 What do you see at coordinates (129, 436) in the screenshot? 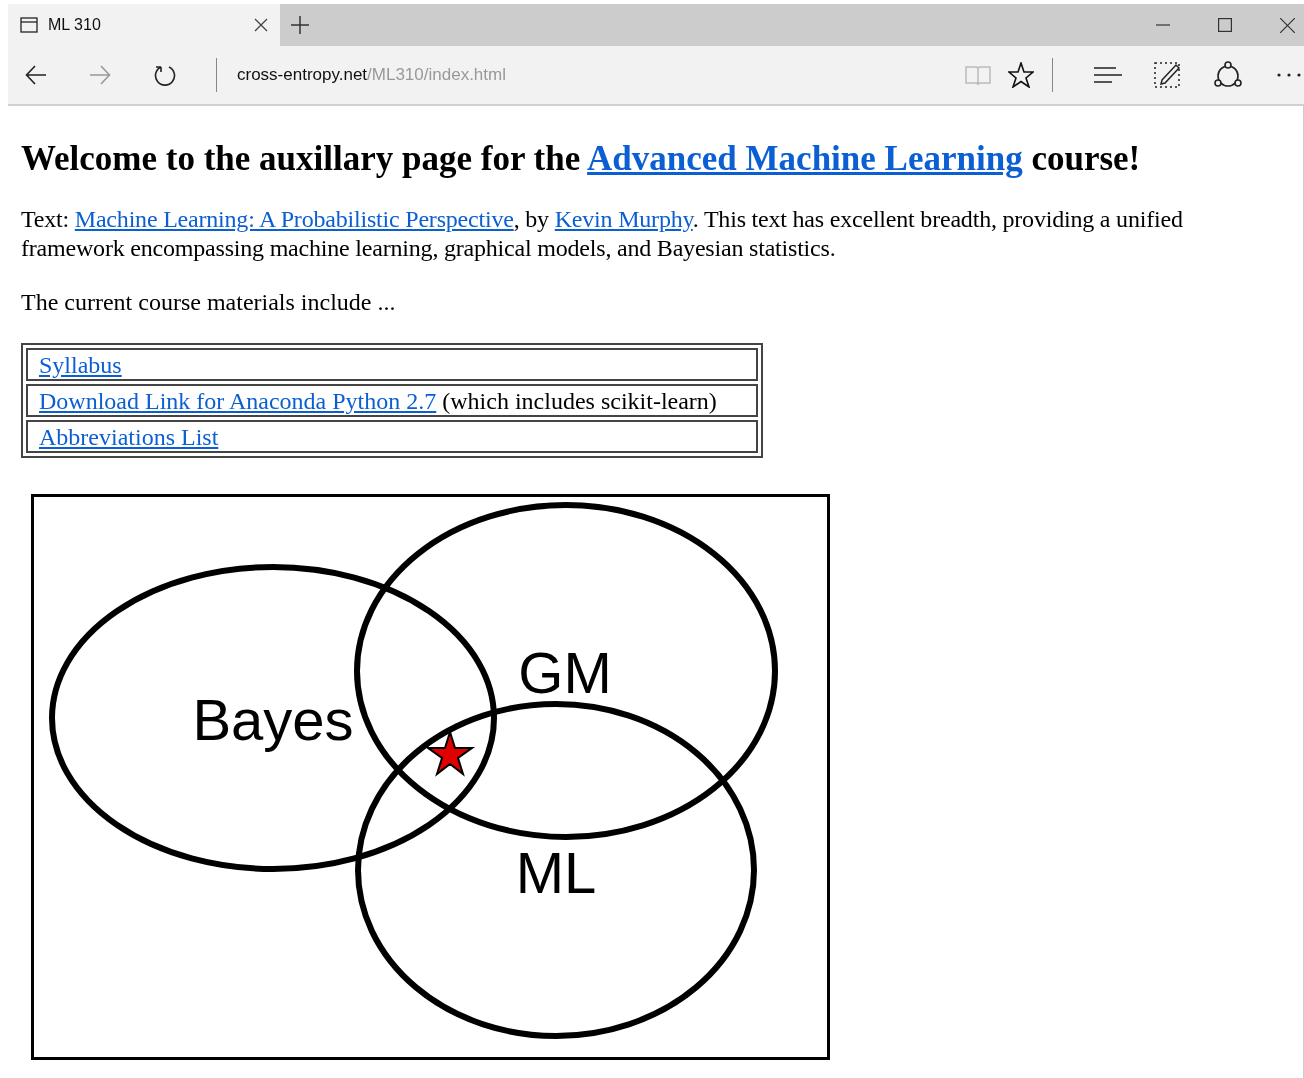
I see `material-link: Abbreviations List` at bounding box center [129, 436].